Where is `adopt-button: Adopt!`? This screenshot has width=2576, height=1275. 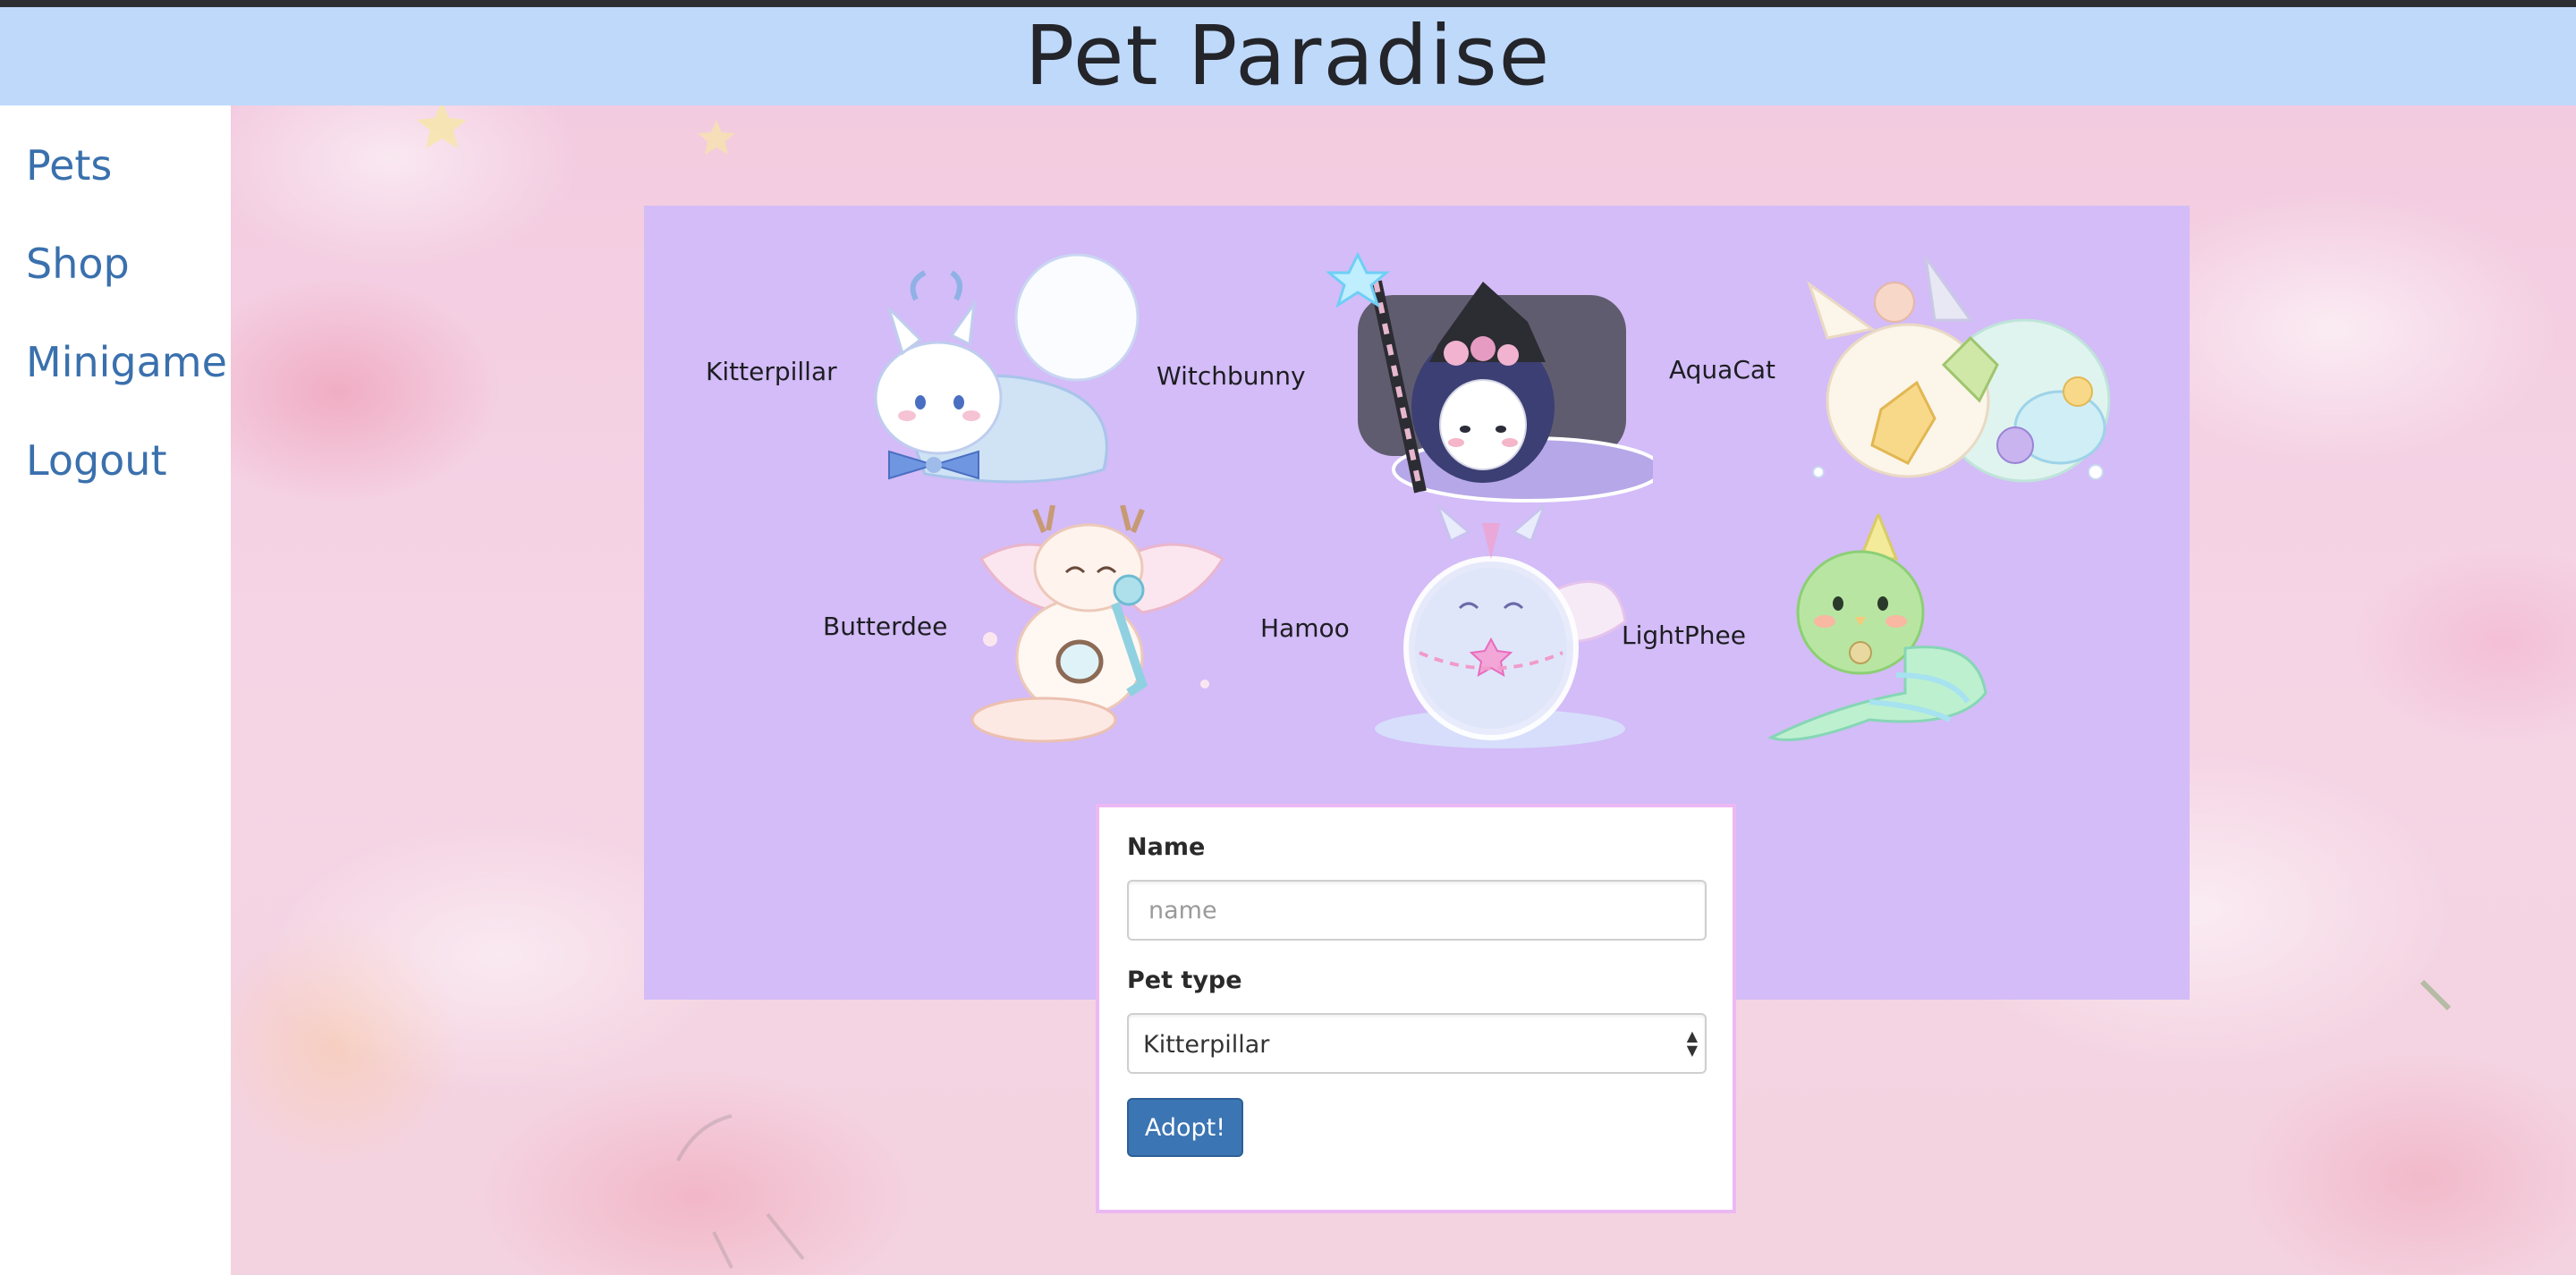
adopt-button: Adopt! is located at coordinates (1185, 1127).